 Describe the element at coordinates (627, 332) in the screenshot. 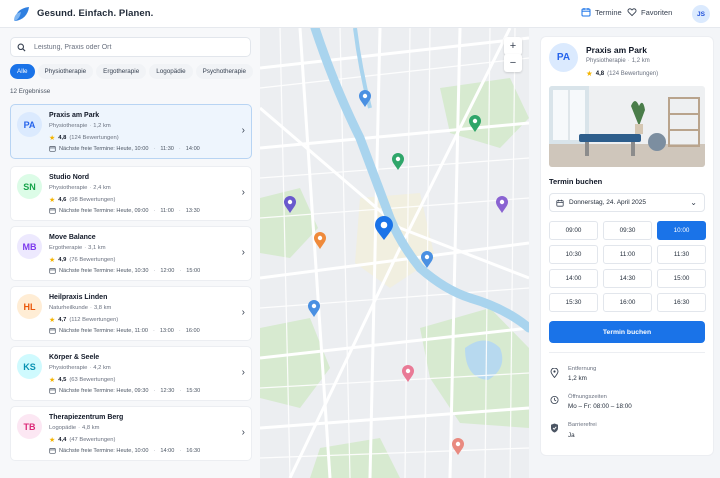

I see `book-appointment-button: Termin buchen` at that location.